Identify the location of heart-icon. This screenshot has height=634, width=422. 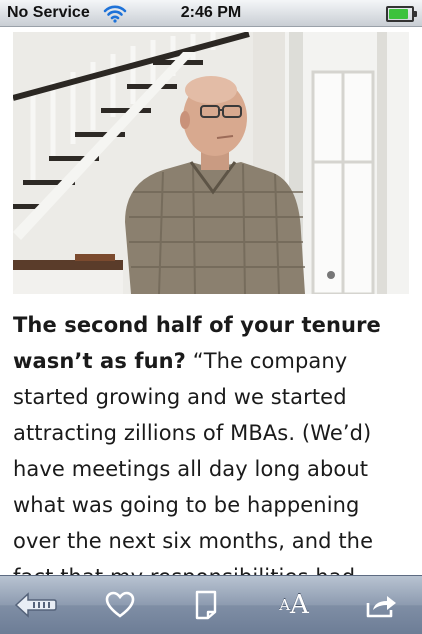
(120, 604).